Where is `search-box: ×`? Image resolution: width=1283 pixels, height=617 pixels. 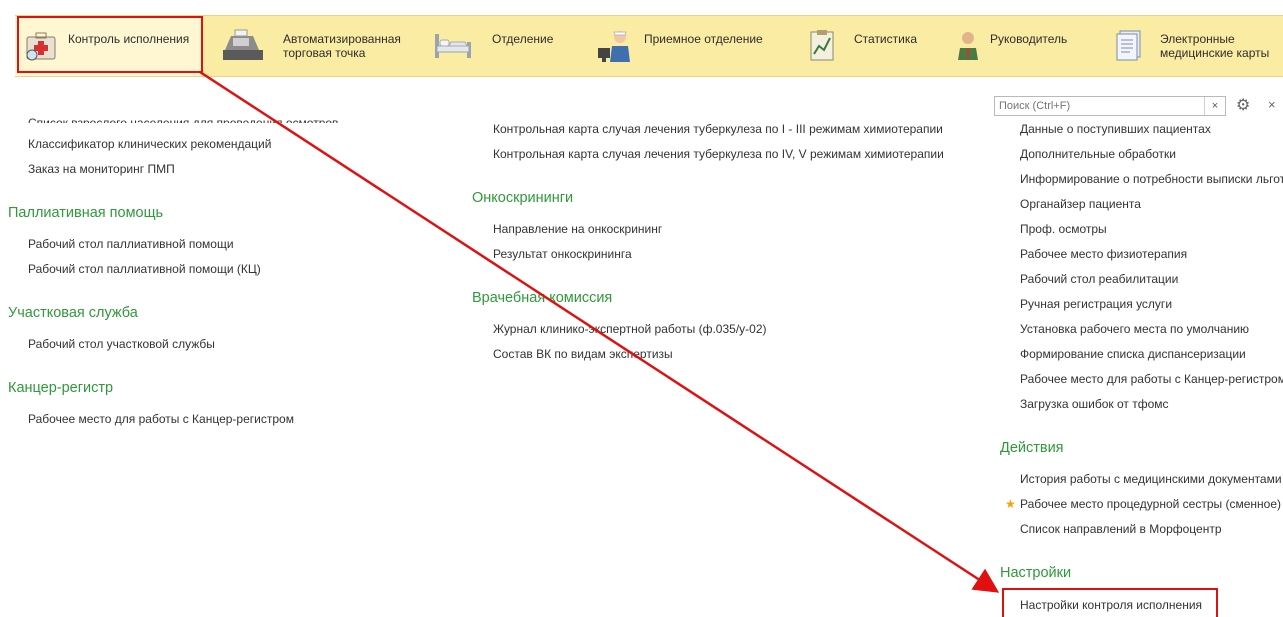 search-box: × is located at coordinates (1110, 106).